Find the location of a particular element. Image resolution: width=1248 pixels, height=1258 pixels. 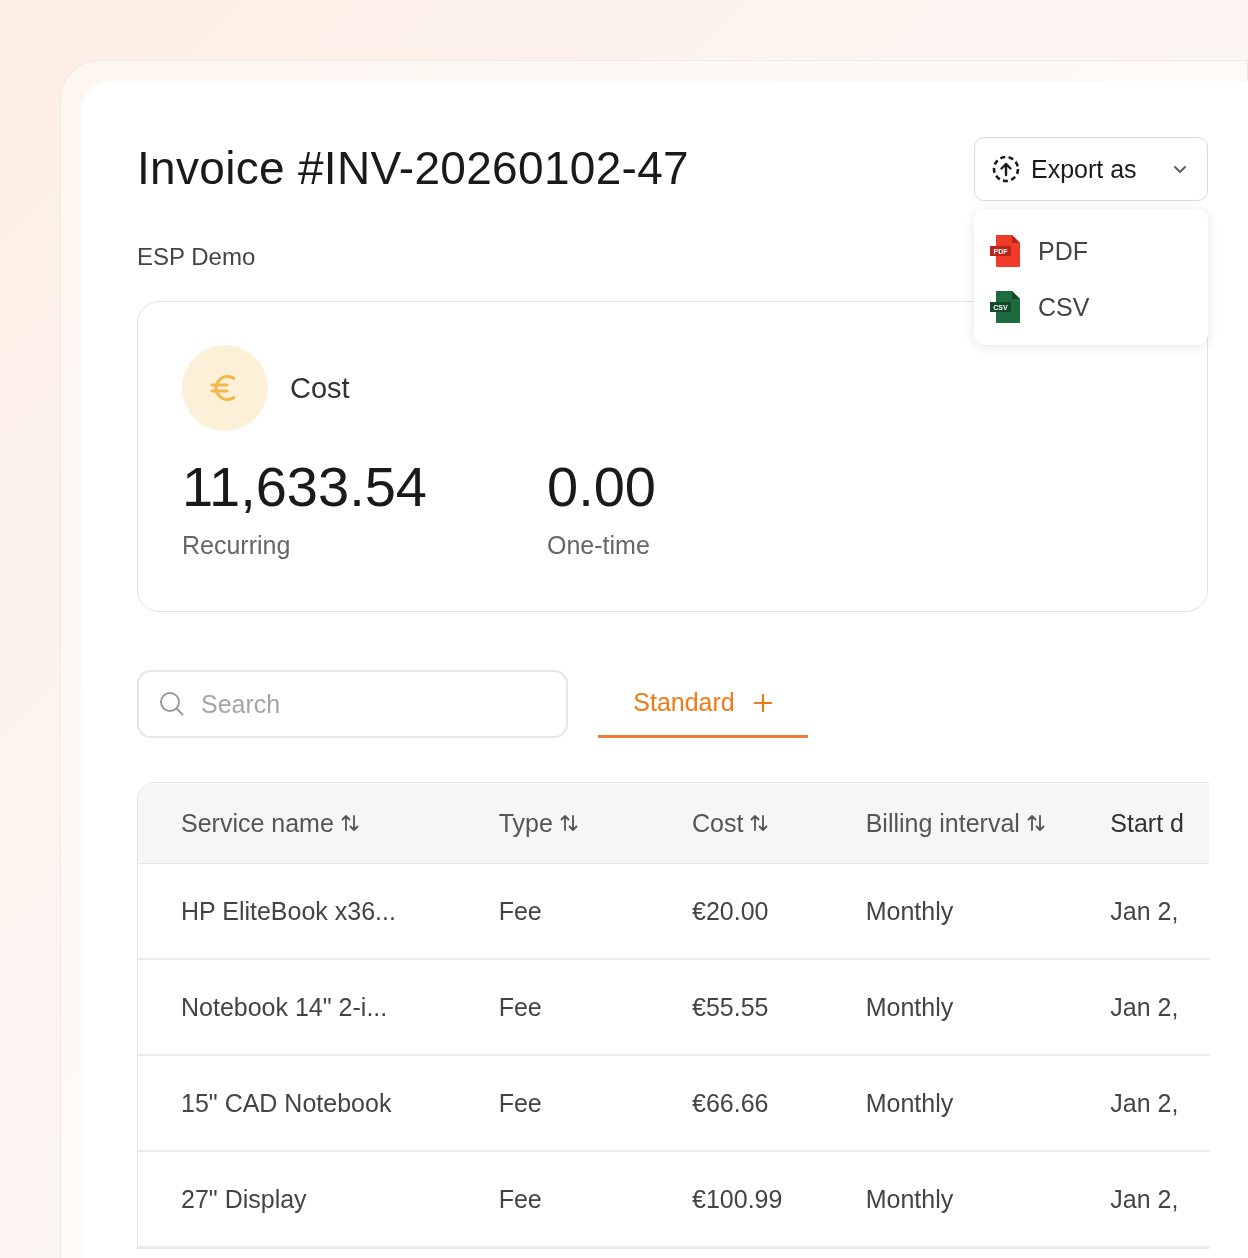

table-cell-text: €100.99 is located at coordinates (738, 1199).